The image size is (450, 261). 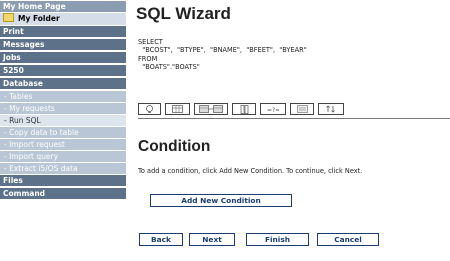 What do you see at coordinates (63, 108) in the screenshot?
I see `sidebar-item-my-requests: - My requests` at bounding box center [63, 108].